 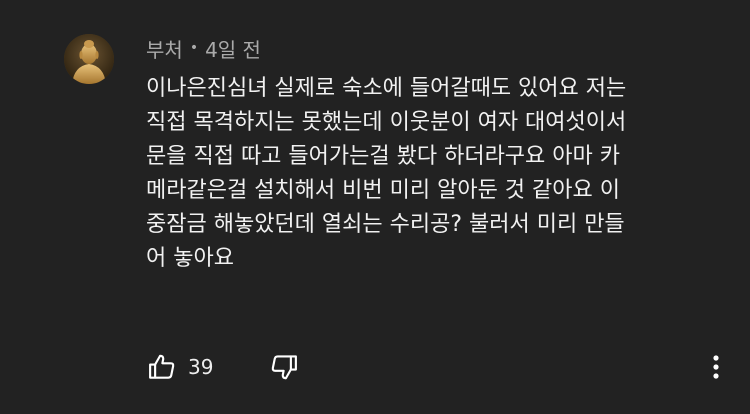 I want to click on comment-line: 문을 직접 따고 들어가는걸 봤다 하더라구요 아마 카, so click(x=383, y=156).